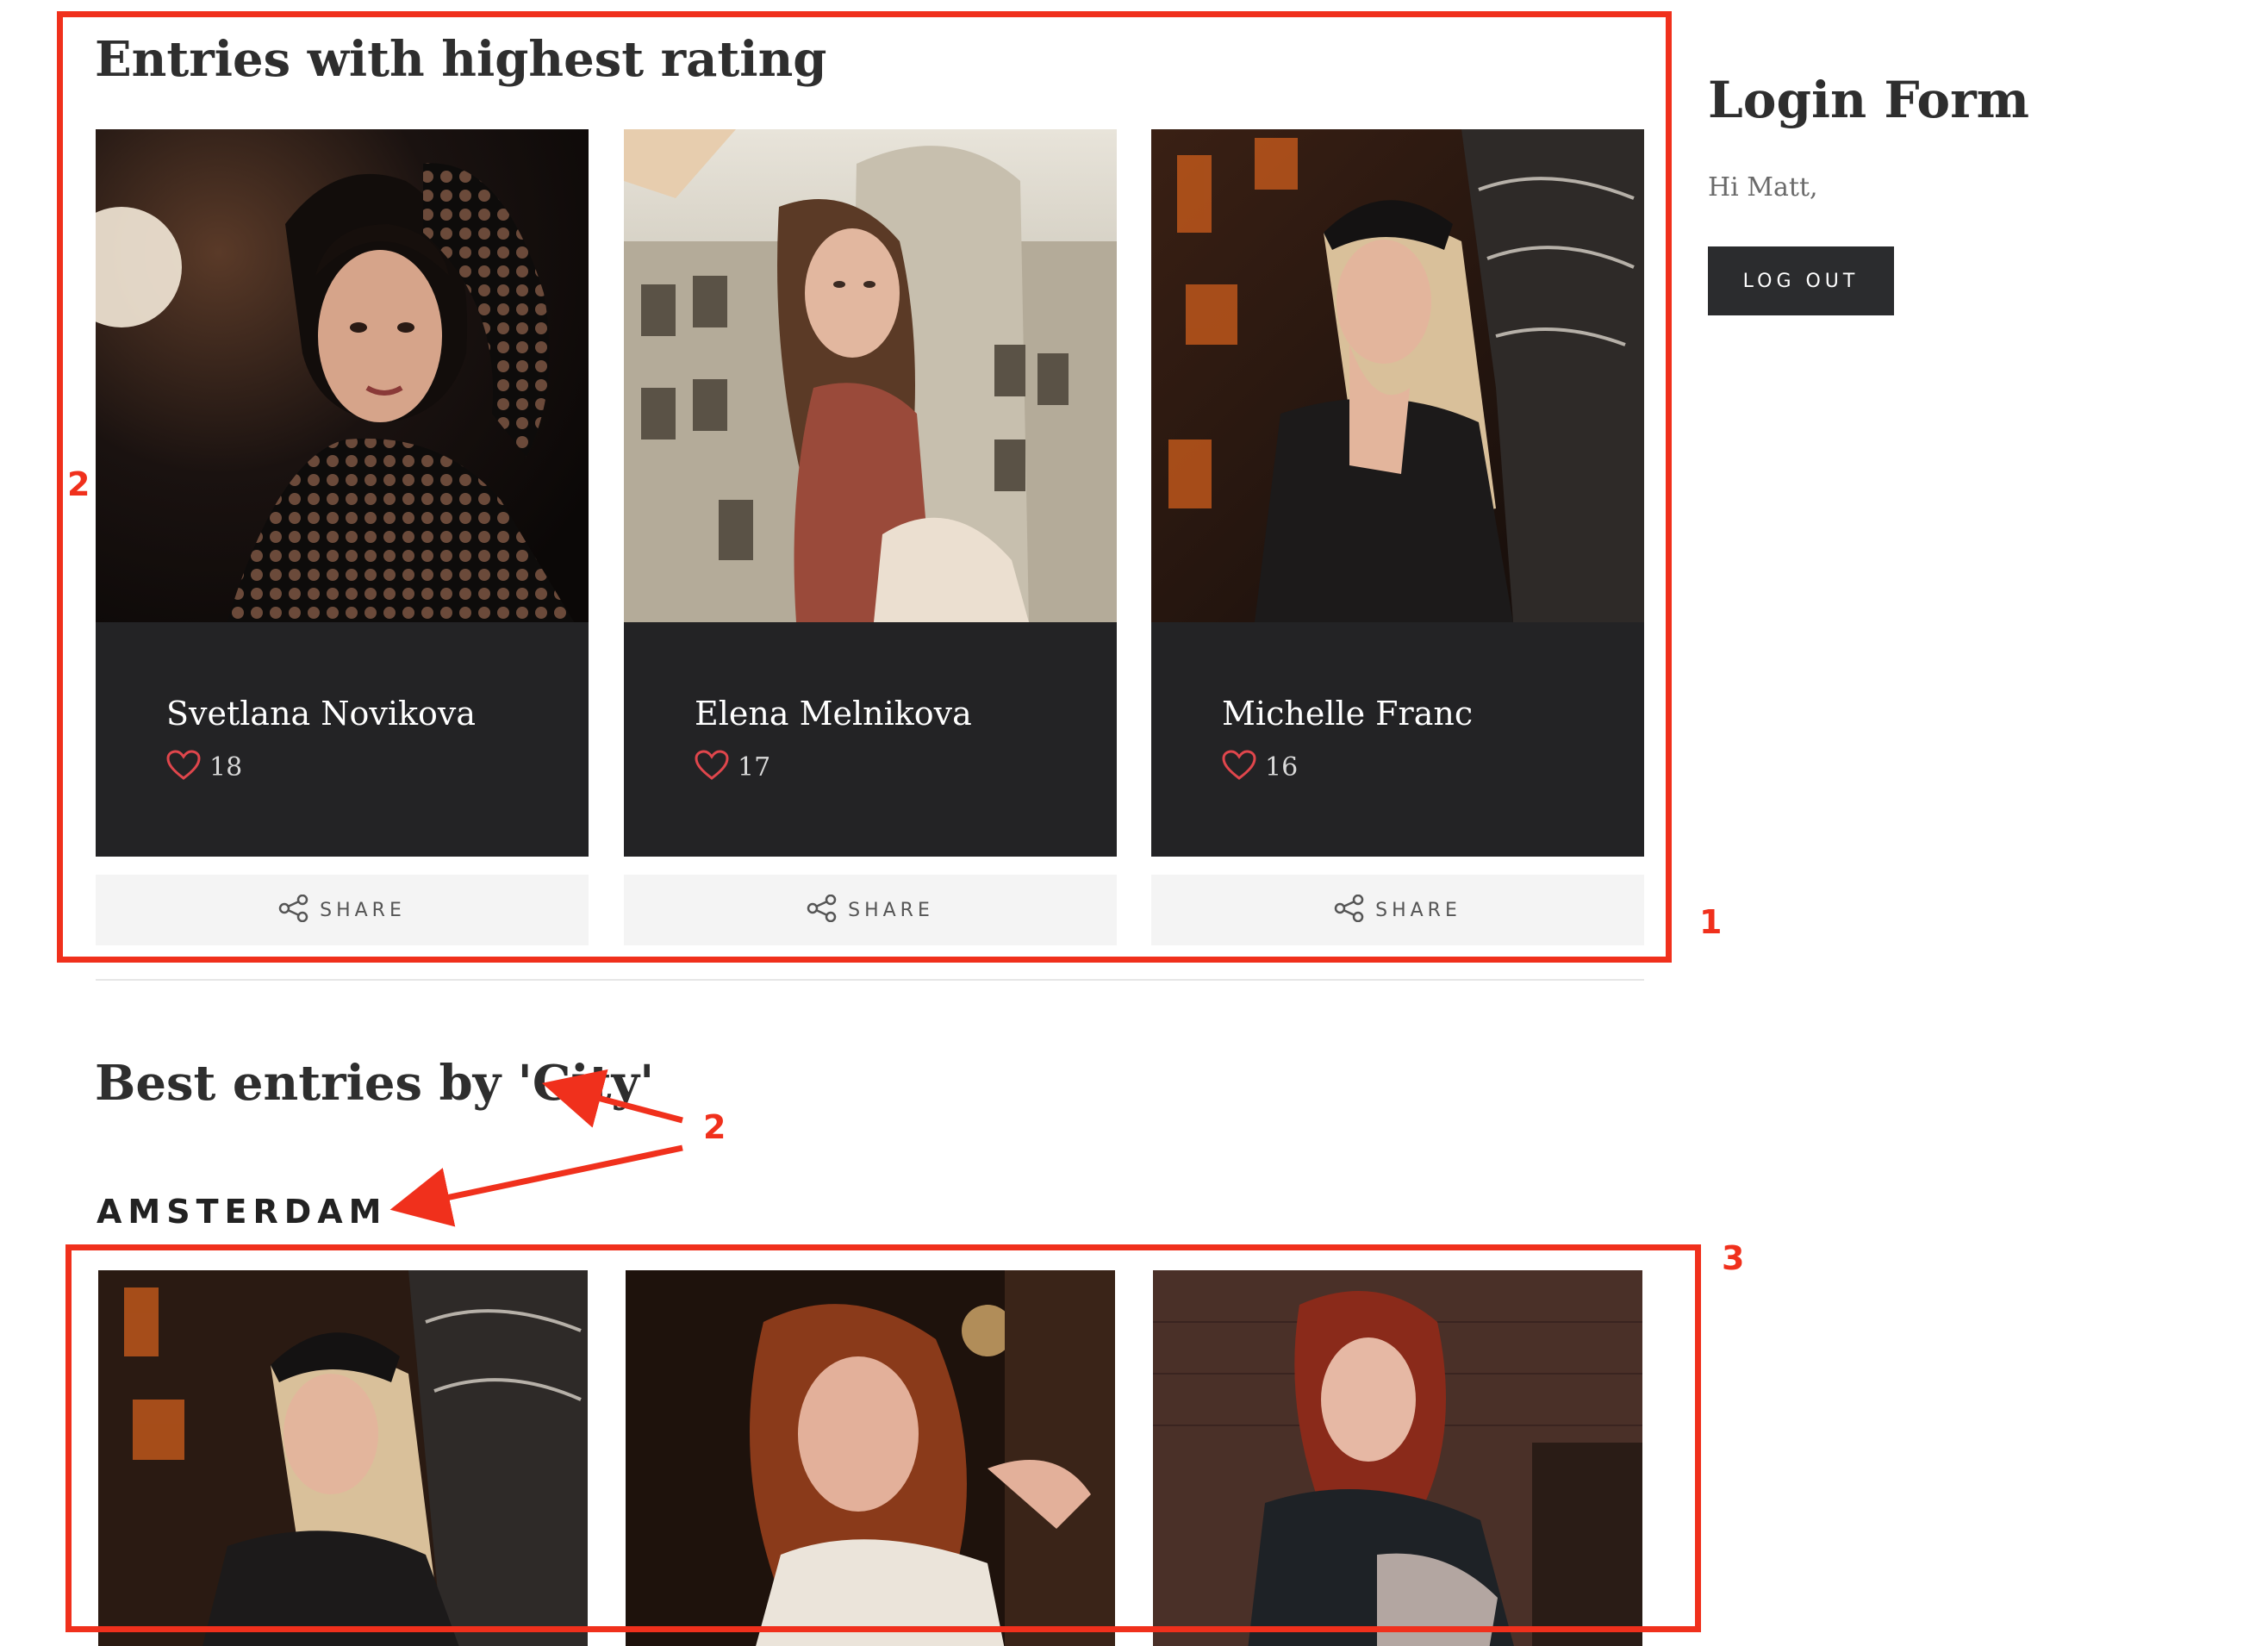  Describe the element at coordinates (242, 1212) in the screenshot. I see `city-heading: AMSTERDAM` at that location.